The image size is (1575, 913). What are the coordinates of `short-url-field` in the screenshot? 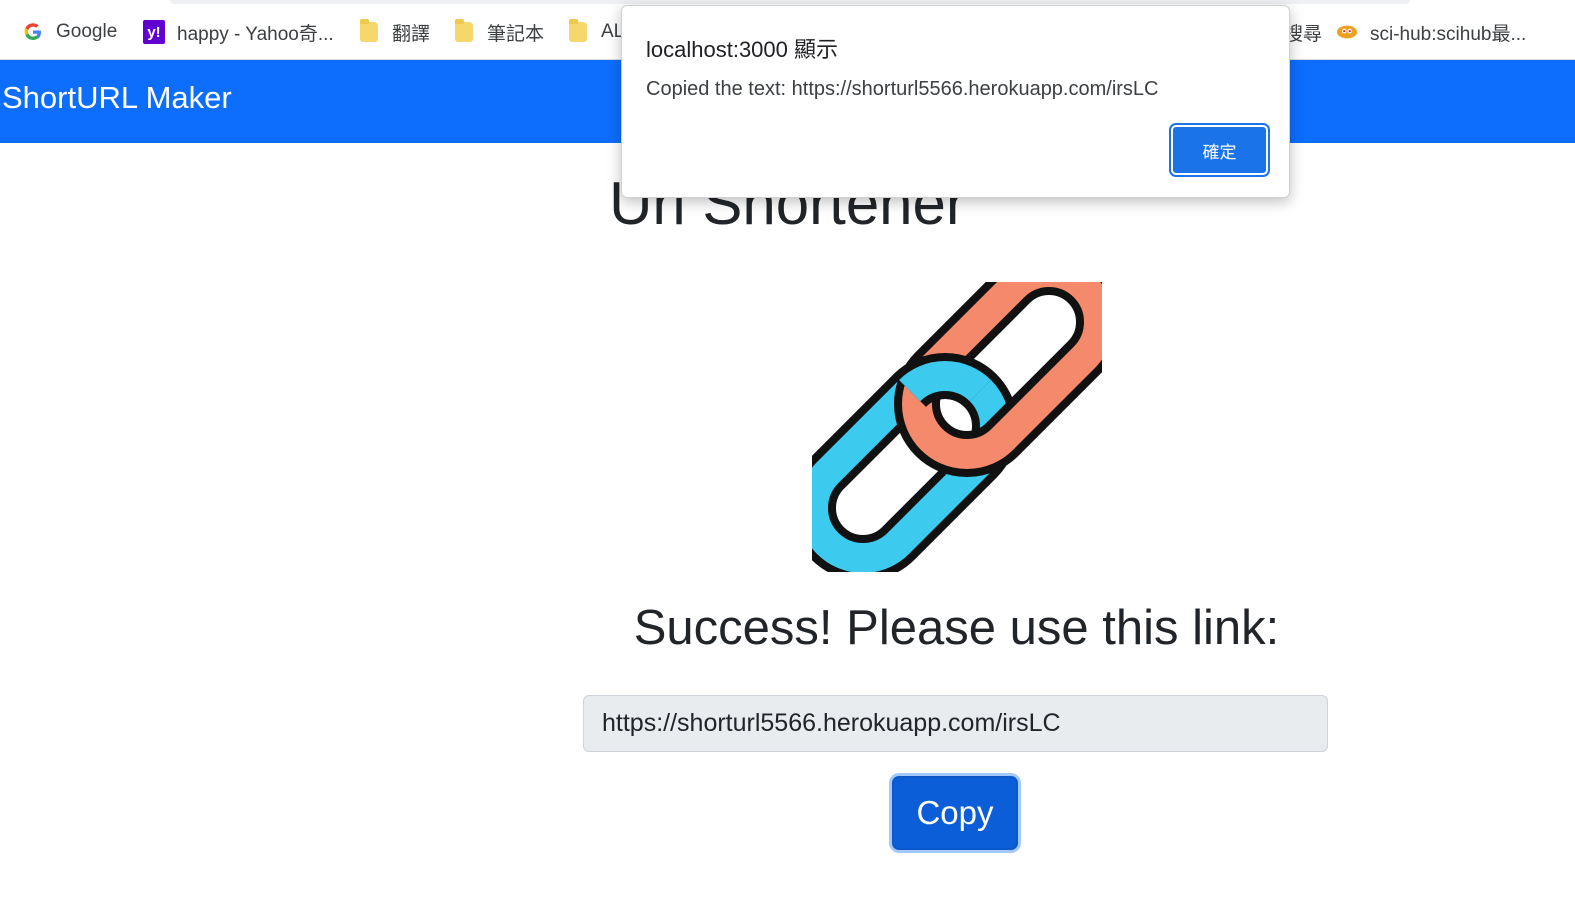 It's located at (955, 723).